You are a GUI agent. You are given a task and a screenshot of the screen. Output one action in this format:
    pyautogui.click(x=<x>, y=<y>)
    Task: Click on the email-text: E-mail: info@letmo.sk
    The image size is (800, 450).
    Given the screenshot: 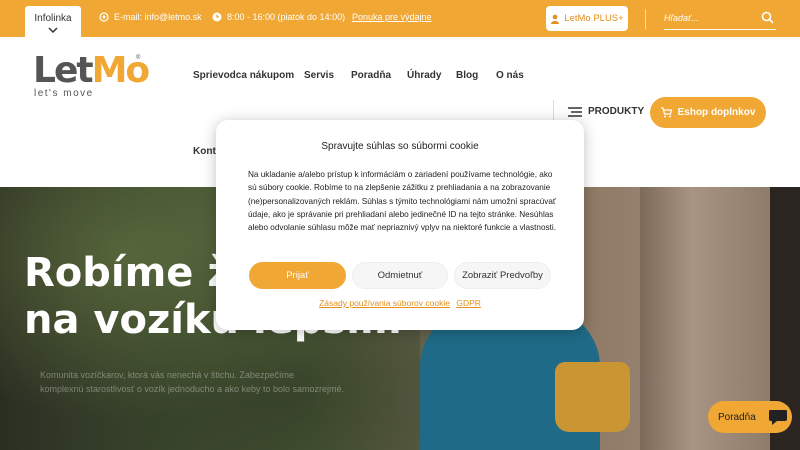 What is the action you would take?
    pyautogui.click(x=158, y=17)
    